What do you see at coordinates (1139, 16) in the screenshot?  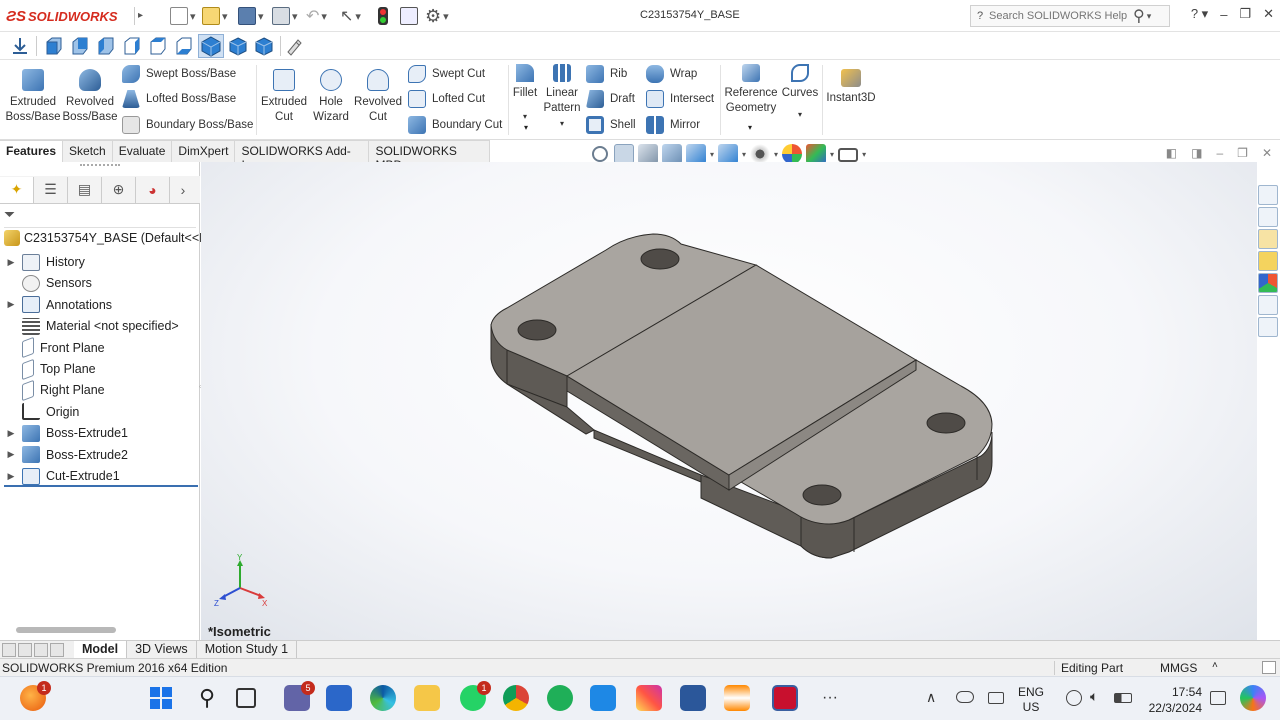 I see `search-icon: ⚲` at bounding box center [1139, 16].